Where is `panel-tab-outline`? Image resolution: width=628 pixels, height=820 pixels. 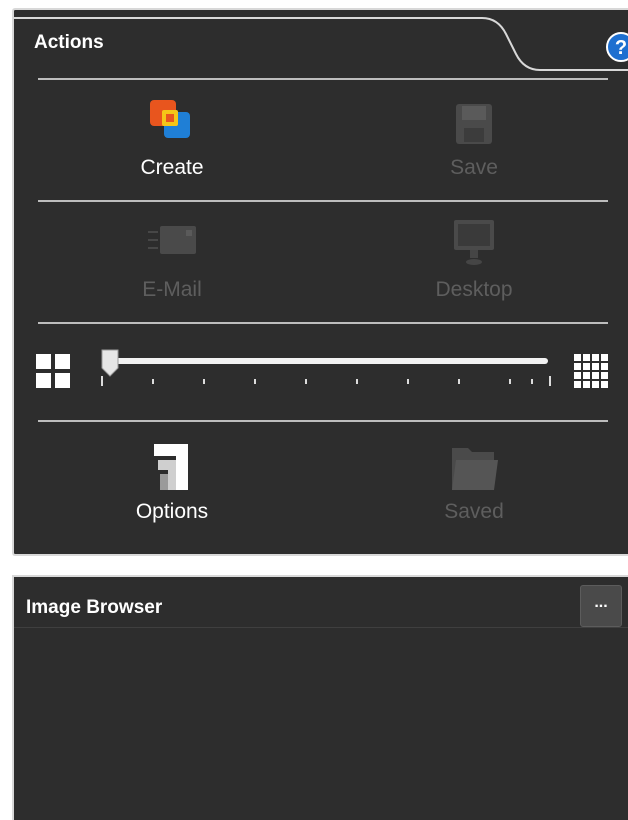 panel-tab-outline is located at coordinates (321, 44).